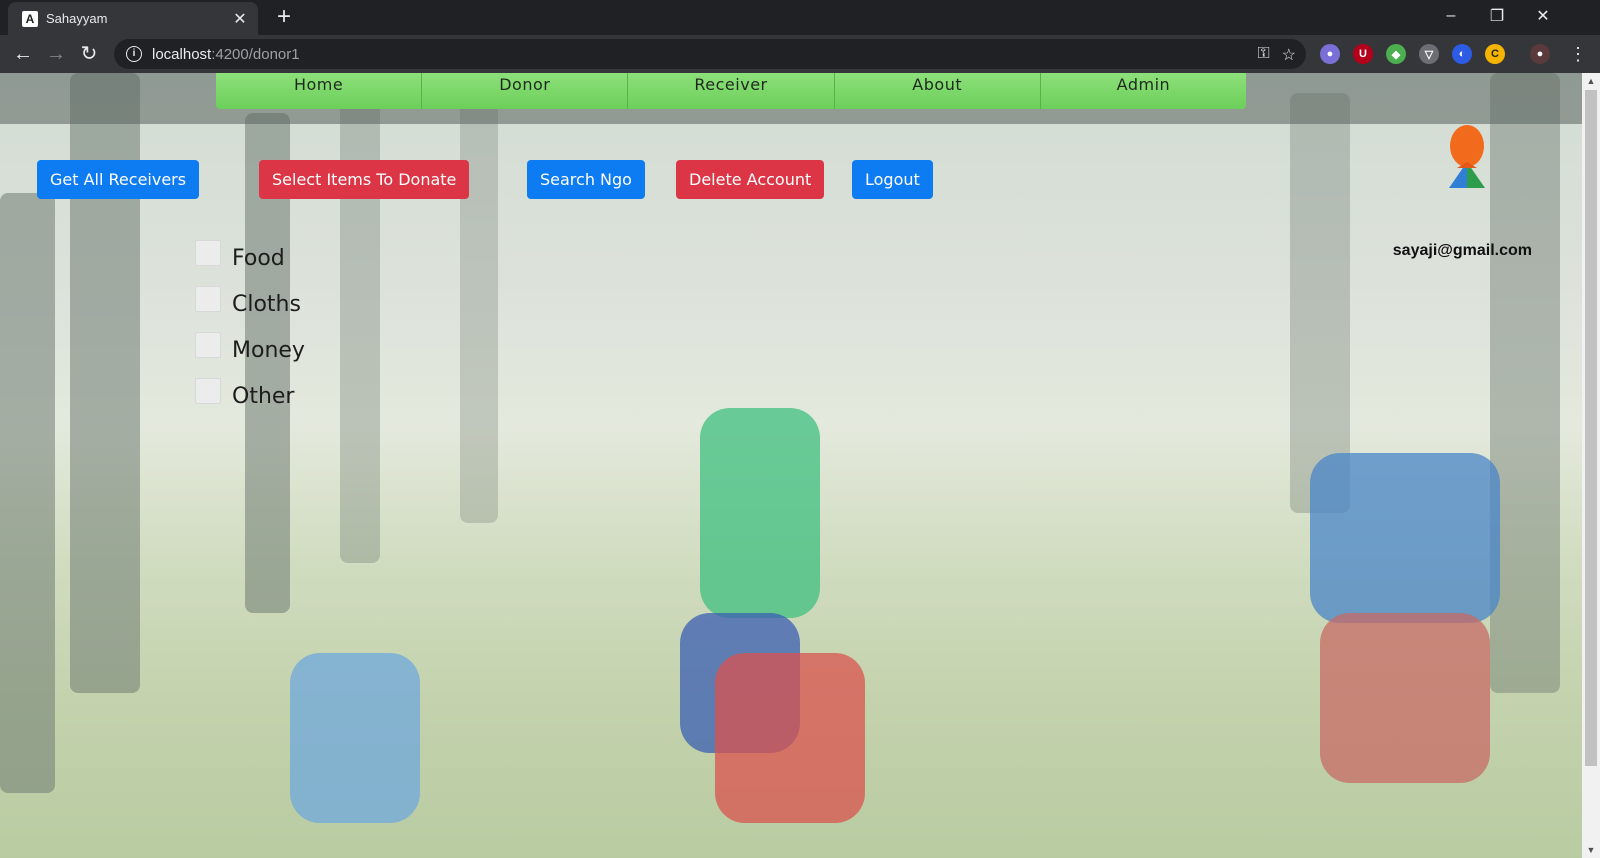  Describe the element at coordinates (1330, 54) in the screenshot. I see `extension-1-icon: ●` at that location.